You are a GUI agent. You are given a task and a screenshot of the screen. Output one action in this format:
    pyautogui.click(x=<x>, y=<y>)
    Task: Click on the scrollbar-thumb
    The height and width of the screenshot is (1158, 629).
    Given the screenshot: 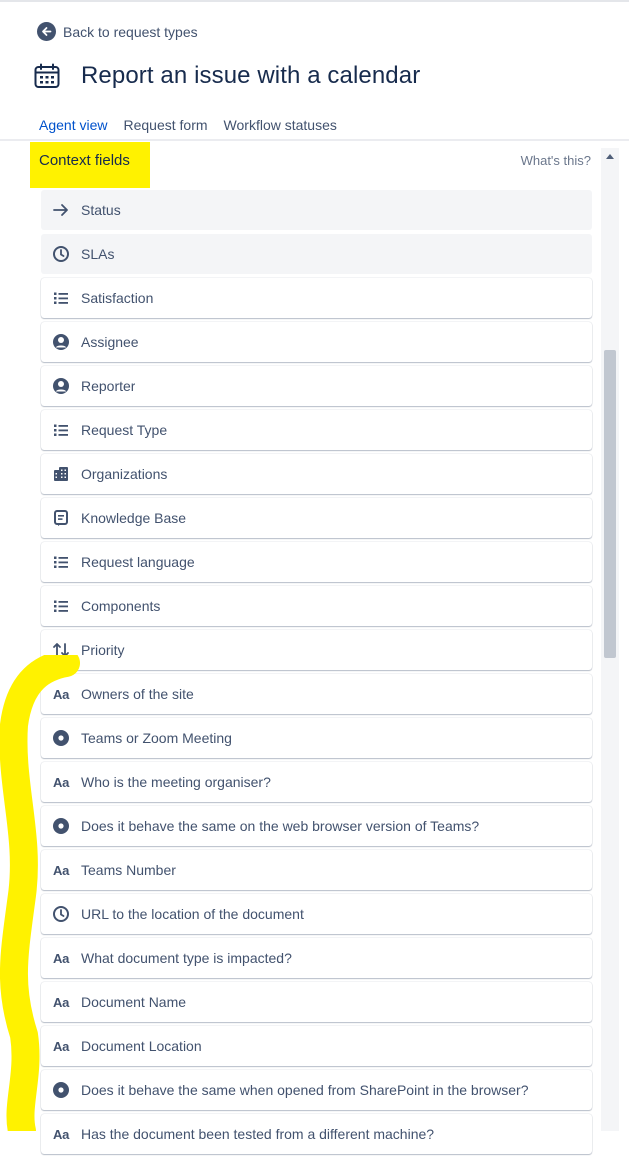 What is the action you would take?
    pyautogui.click(x=610, y=504)
    